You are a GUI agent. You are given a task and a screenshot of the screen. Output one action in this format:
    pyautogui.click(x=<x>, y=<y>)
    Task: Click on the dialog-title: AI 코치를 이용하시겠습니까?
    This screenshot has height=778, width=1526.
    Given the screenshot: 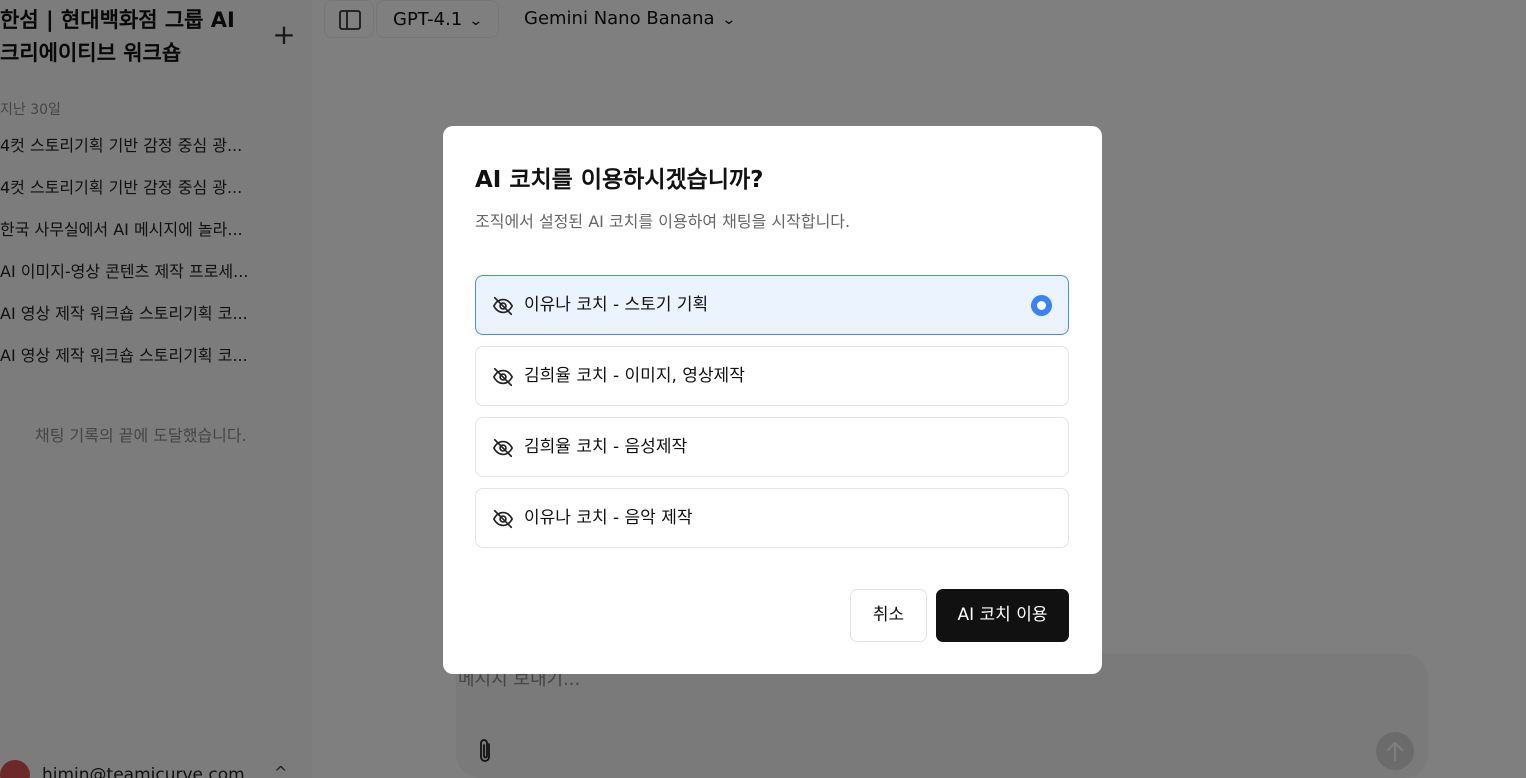 What is the action you would take?
    pyautogui.click(x=619, y=180)
    